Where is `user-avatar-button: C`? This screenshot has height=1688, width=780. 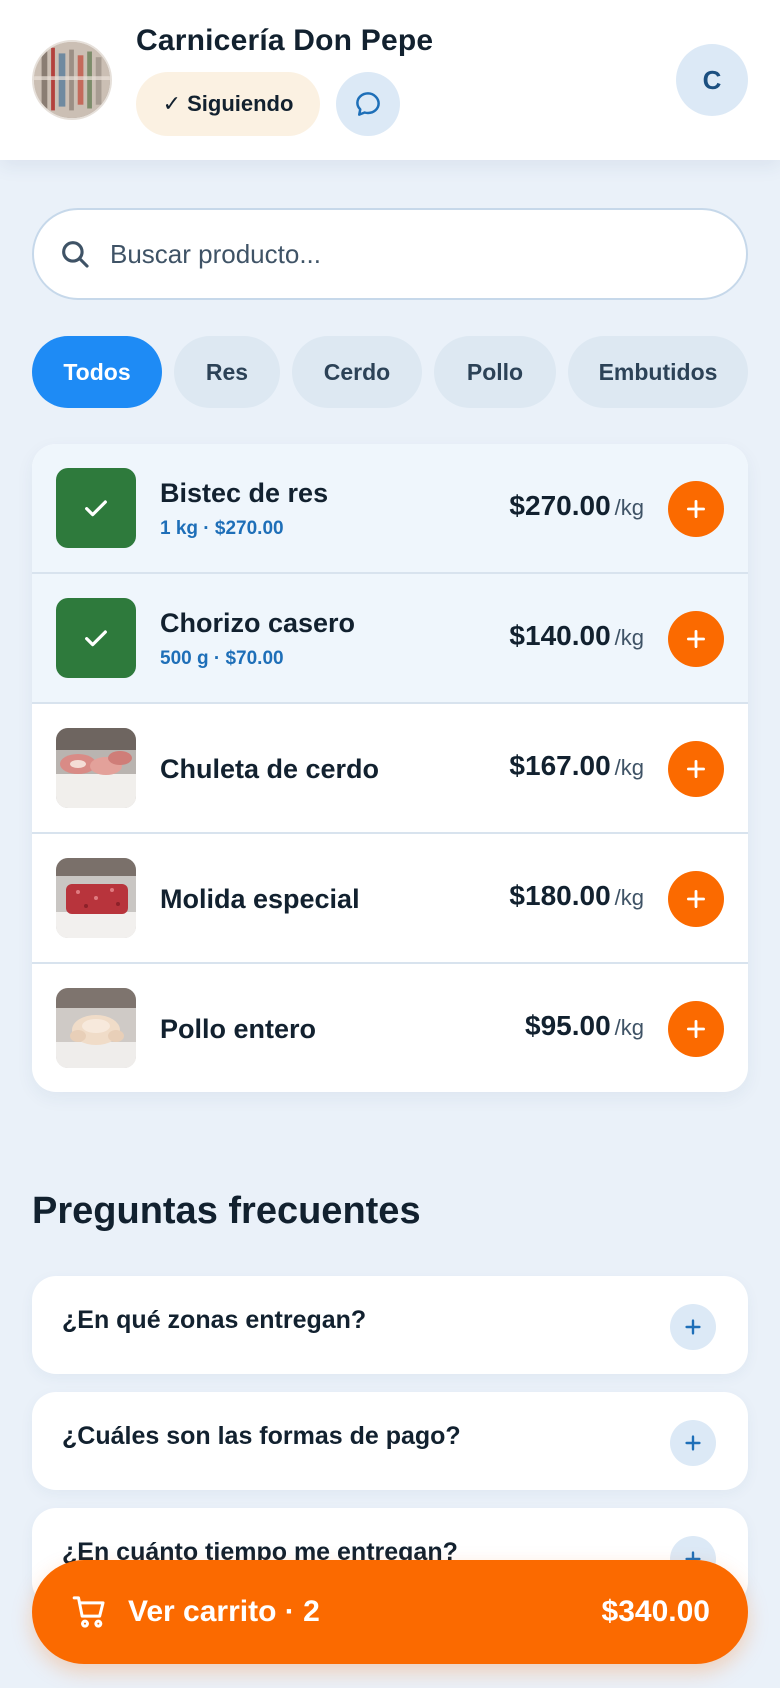 user-avatar-button: C is located at coordinates (712, 80).